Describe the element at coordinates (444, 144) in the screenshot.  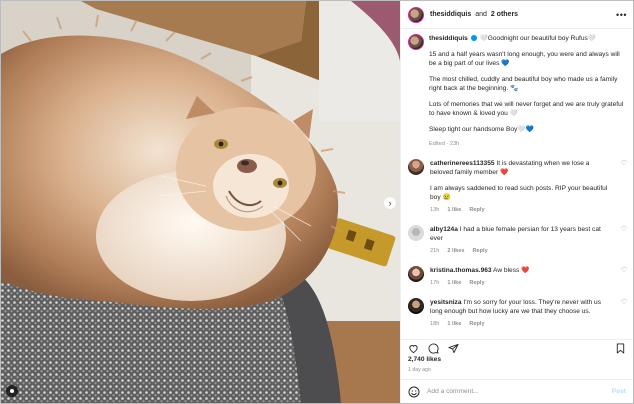
I see `caption-meta: Edited · 23h` at that location.